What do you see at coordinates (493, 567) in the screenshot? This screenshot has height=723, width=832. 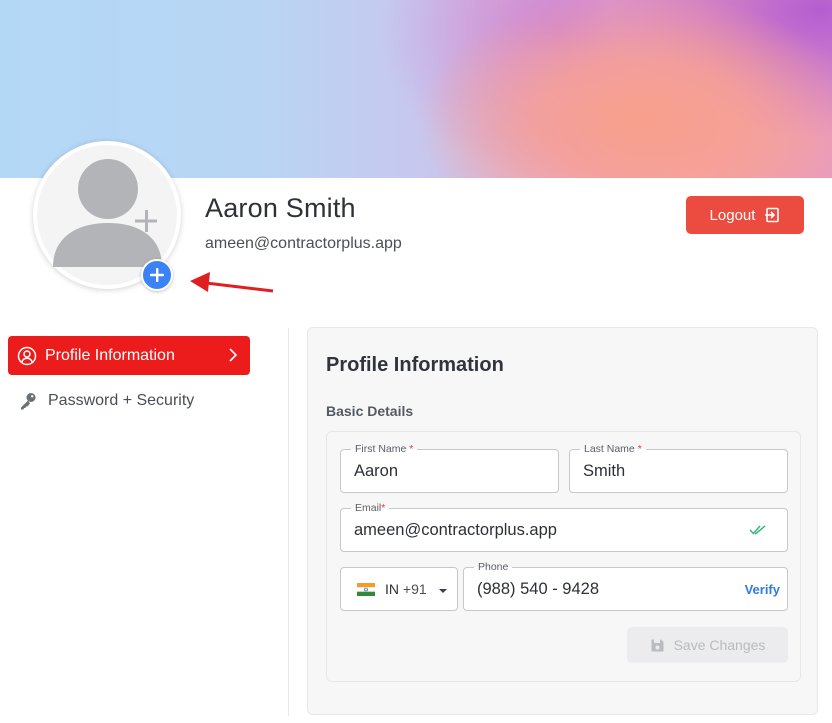 I see `phone-label: Phone` at bounding box center [493, 567].